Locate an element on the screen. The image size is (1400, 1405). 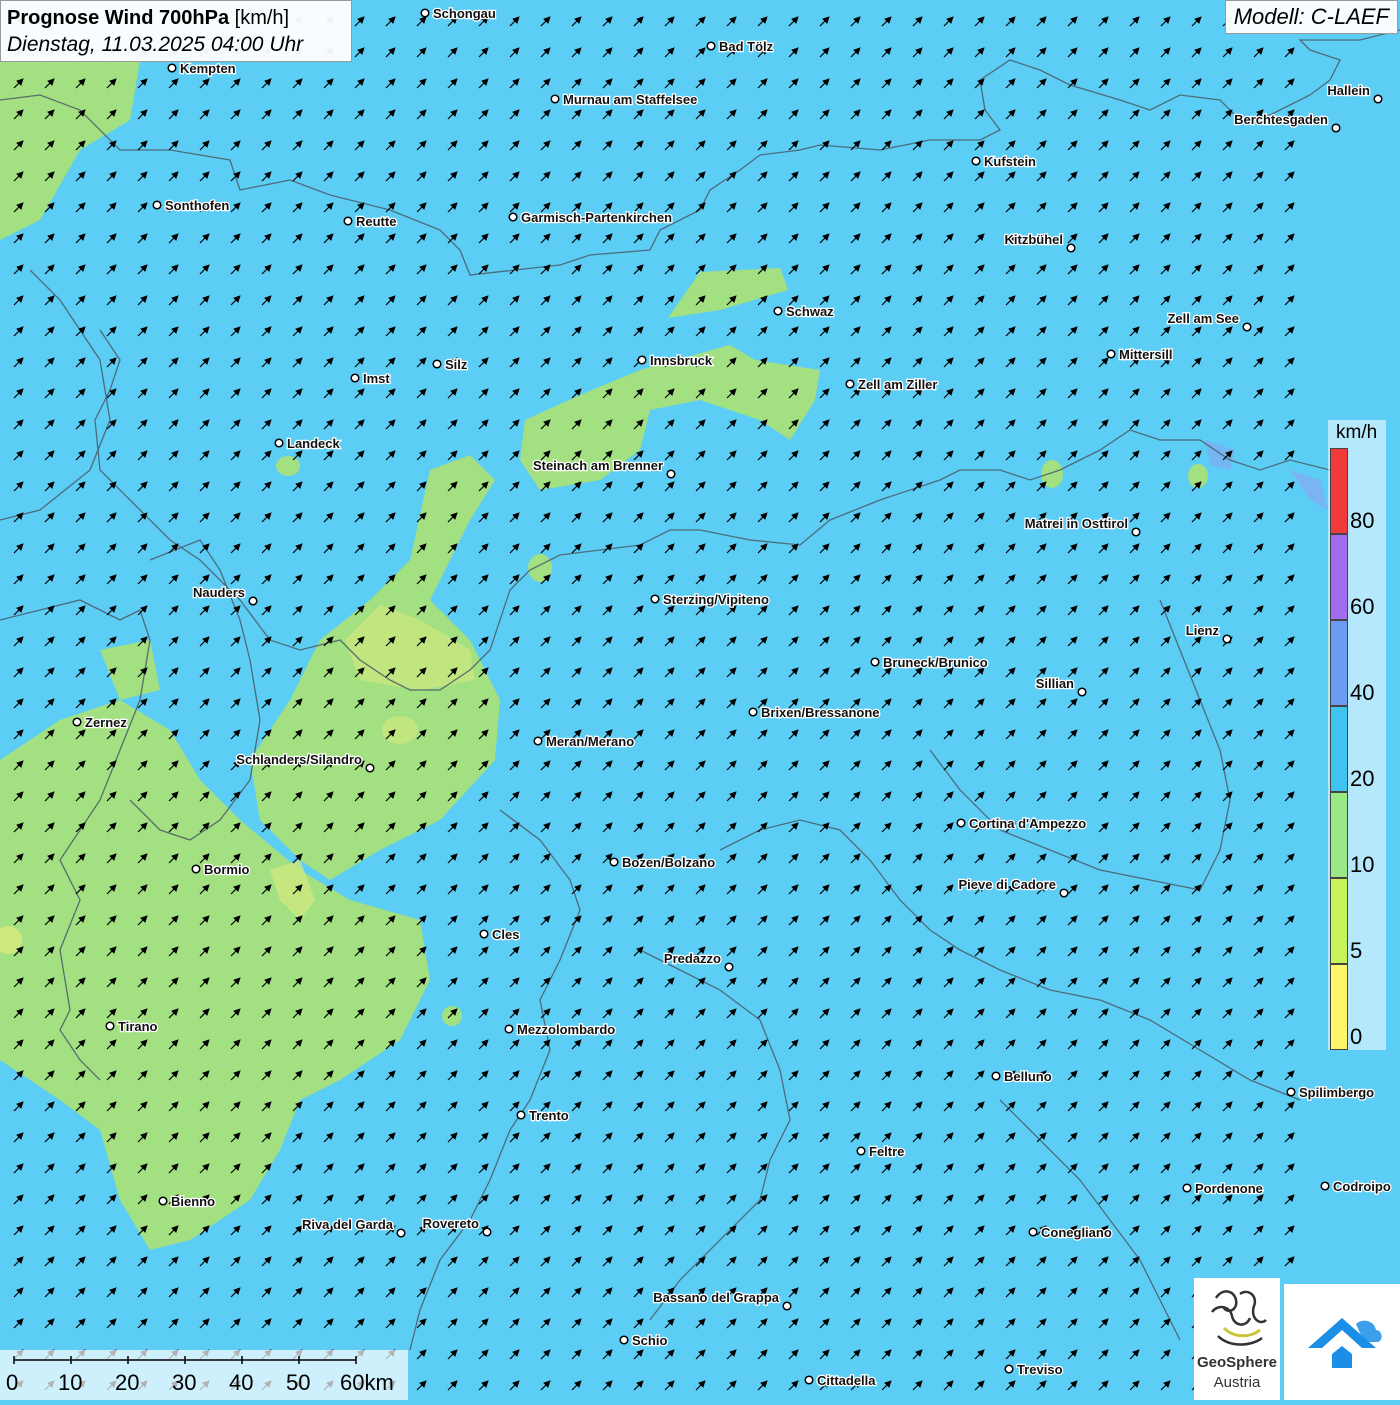
city-marker: Pordenone is located at coordinates (1223, 1188).